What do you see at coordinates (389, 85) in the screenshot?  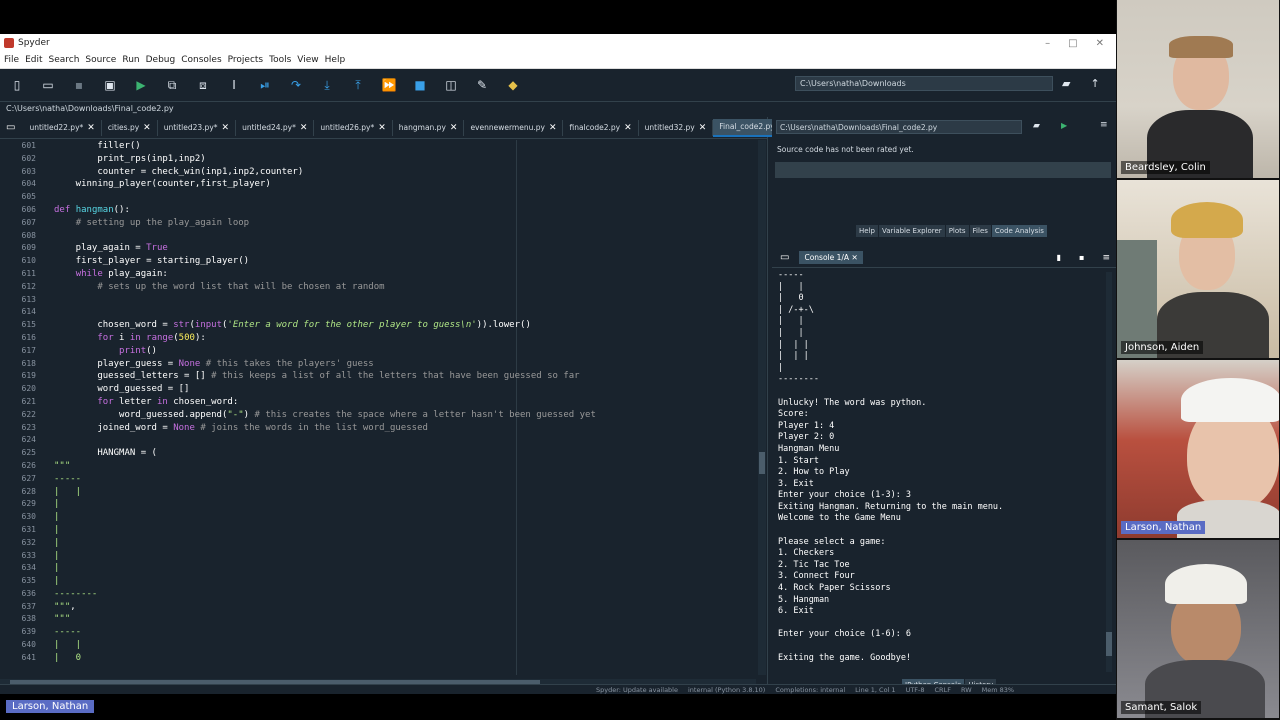 I see `continue-icon: ⏩` at bounding box center [389, 85].